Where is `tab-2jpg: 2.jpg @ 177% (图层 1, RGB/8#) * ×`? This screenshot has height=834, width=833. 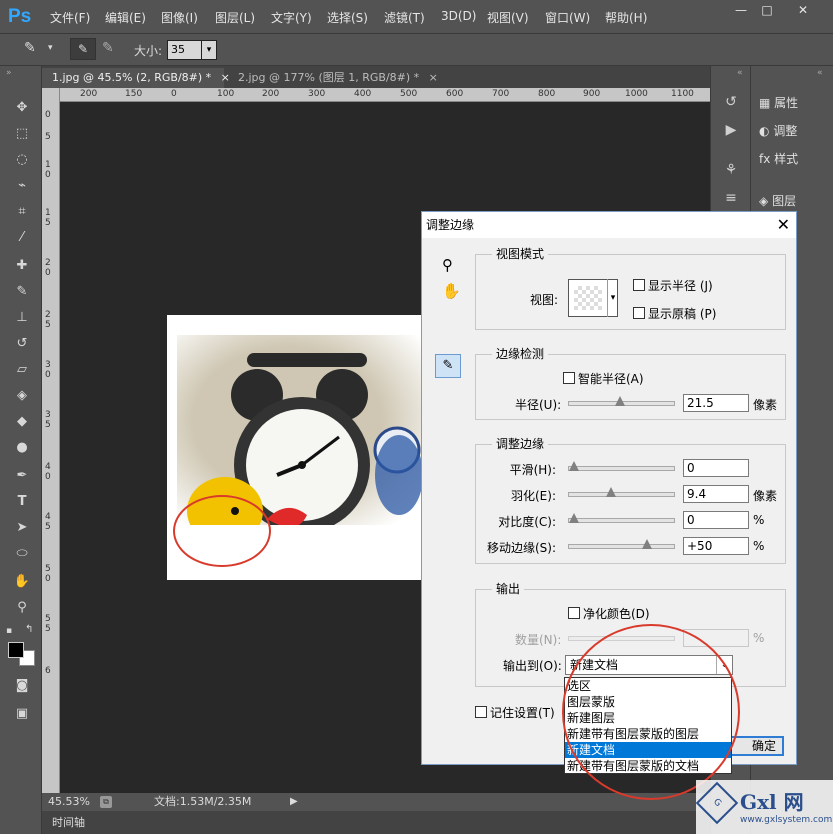
tab-2jpg: 2.jpg @ 177% (图层 1, RGB/8#) * × is located at coordinates (333, 78).